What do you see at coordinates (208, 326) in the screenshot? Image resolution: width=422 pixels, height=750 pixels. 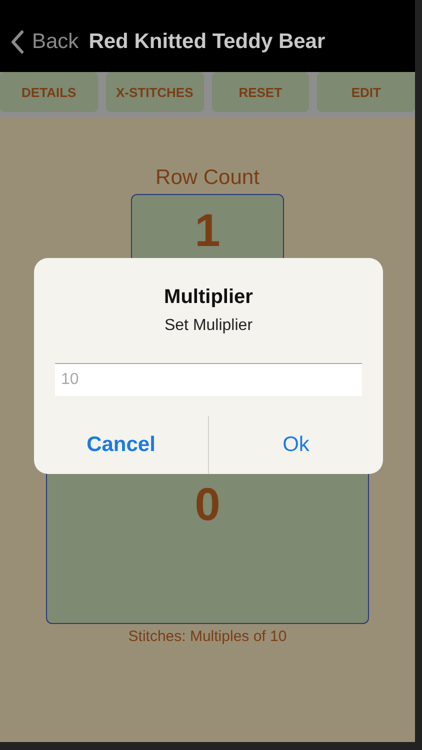 I see `dialog-message: Set Muliplier` at bounding box center [208, 326].